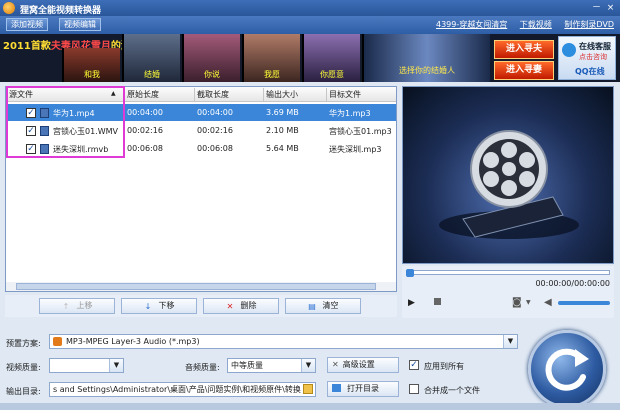 Image resolution: width=620 pixels, height=410 pixels. What do you see at coordinates (572, 283) in the screenshot?
I see `time-display: 00:00:00/00:00:00` at bounding box center [572, 283].